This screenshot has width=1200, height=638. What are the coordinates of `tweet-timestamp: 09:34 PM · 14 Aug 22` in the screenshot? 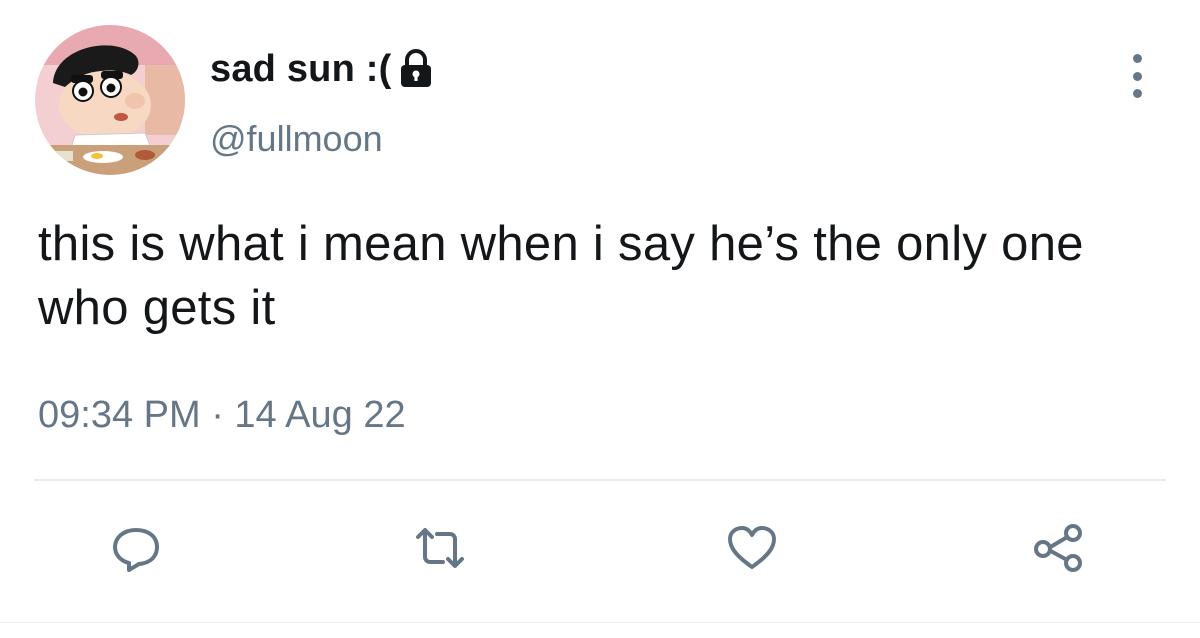 It's located at (222, 415).